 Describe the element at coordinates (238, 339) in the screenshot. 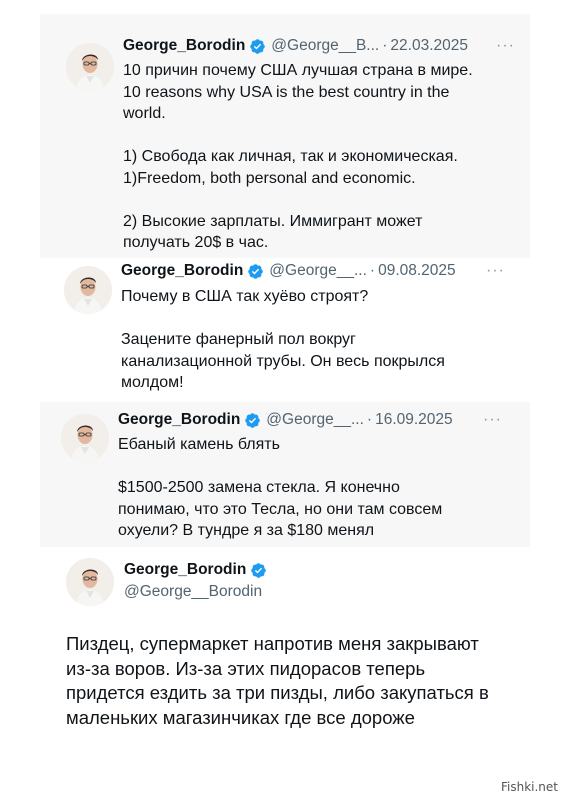

I see `tweet-line: Зацените фанерный пол вокруг` at that location.